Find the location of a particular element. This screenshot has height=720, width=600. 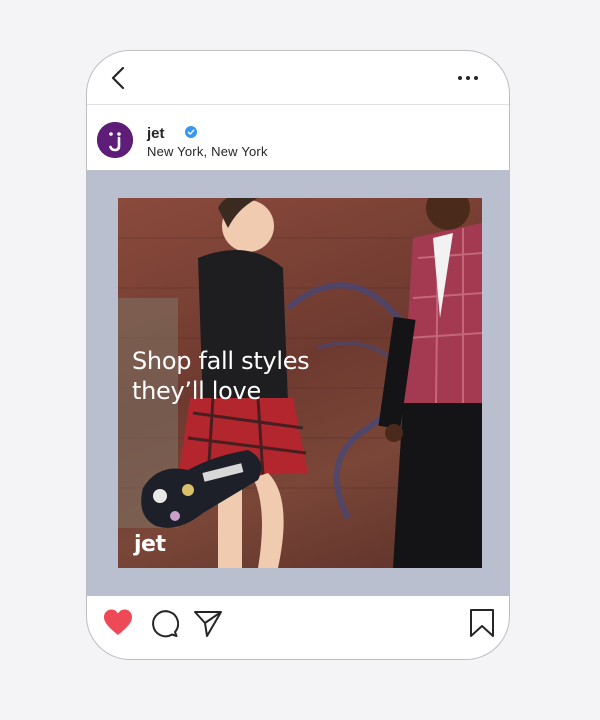

jet-brand-logo: jet is located at coordinates (150, 544).